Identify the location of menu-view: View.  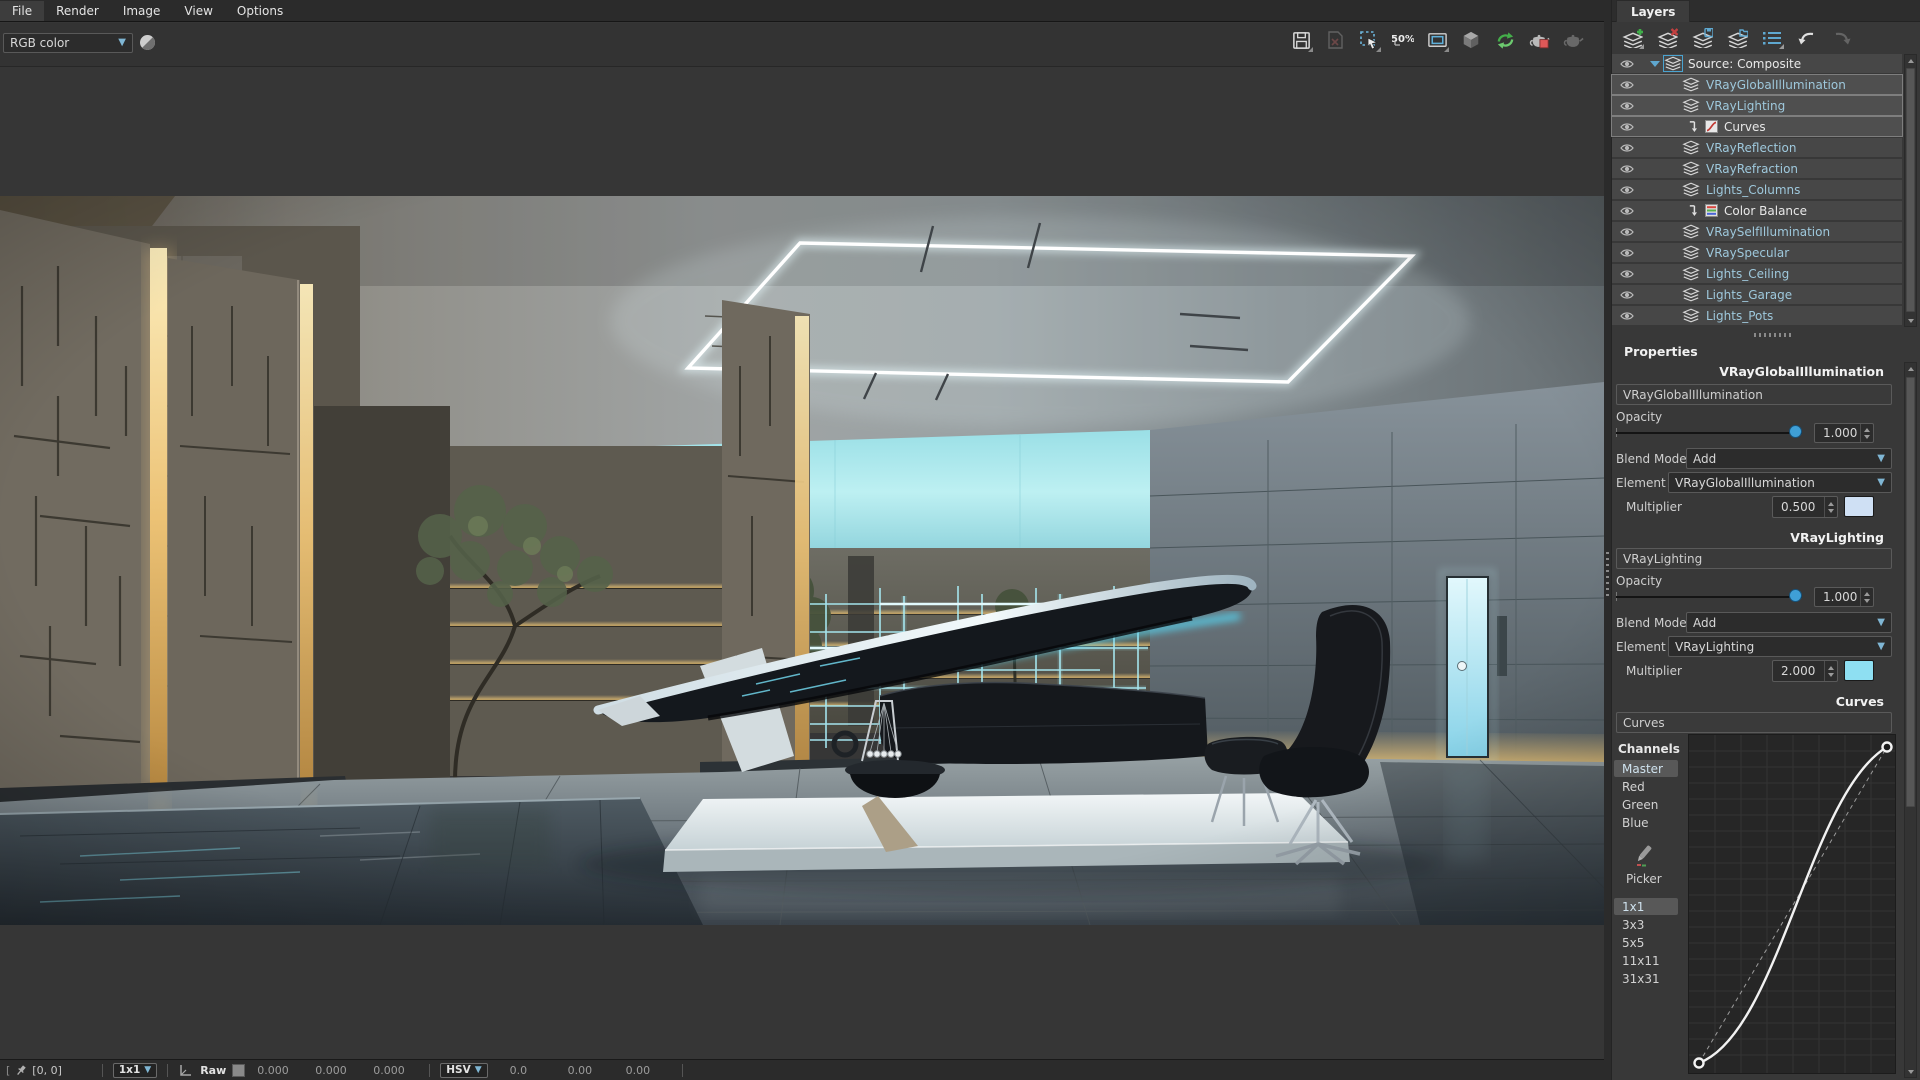
(198, 11).